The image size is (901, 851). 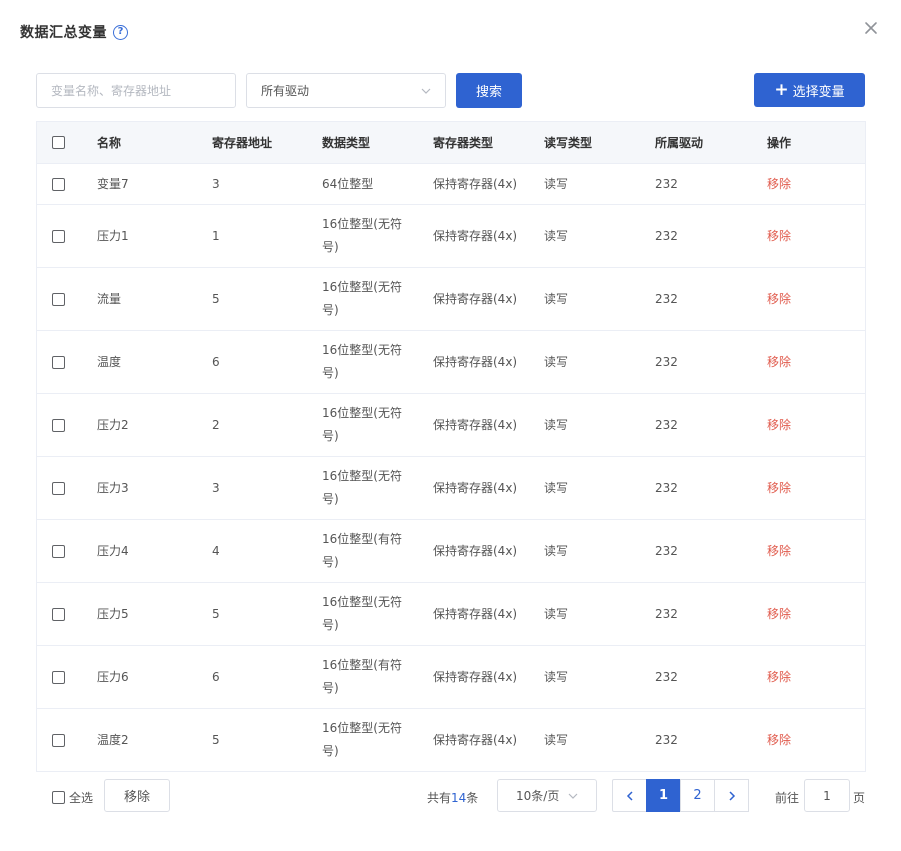 I want to click on cell-address: 2, so click(x=216, y=424).